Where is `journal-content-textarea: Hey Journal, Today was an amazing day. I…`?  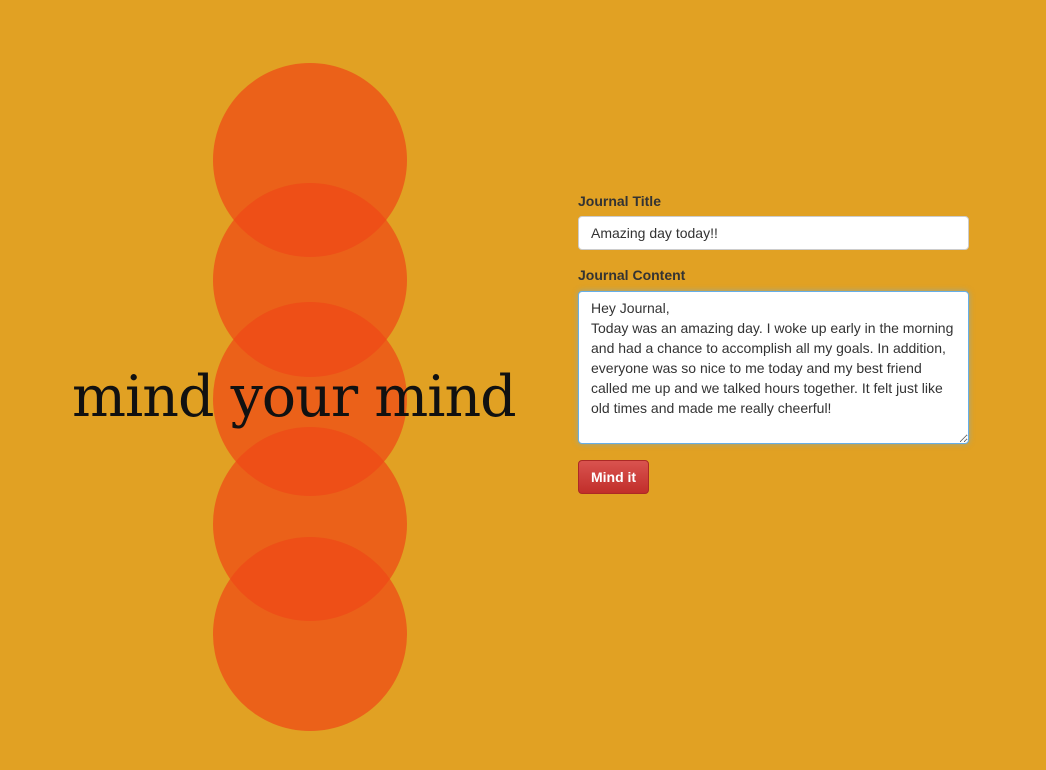 journal-content-textarea: Hey Journal, Today was an amazing day. I… is located at coordinates (773, 367).